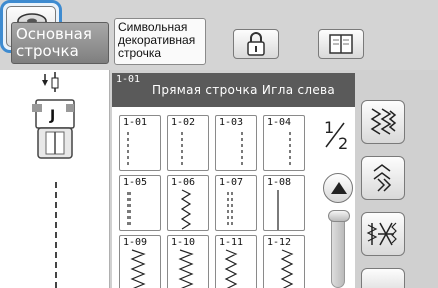  Describe the element at coordinates (236, 143) in the screenshot. I see `stitch-cell: 1-03` at that location.